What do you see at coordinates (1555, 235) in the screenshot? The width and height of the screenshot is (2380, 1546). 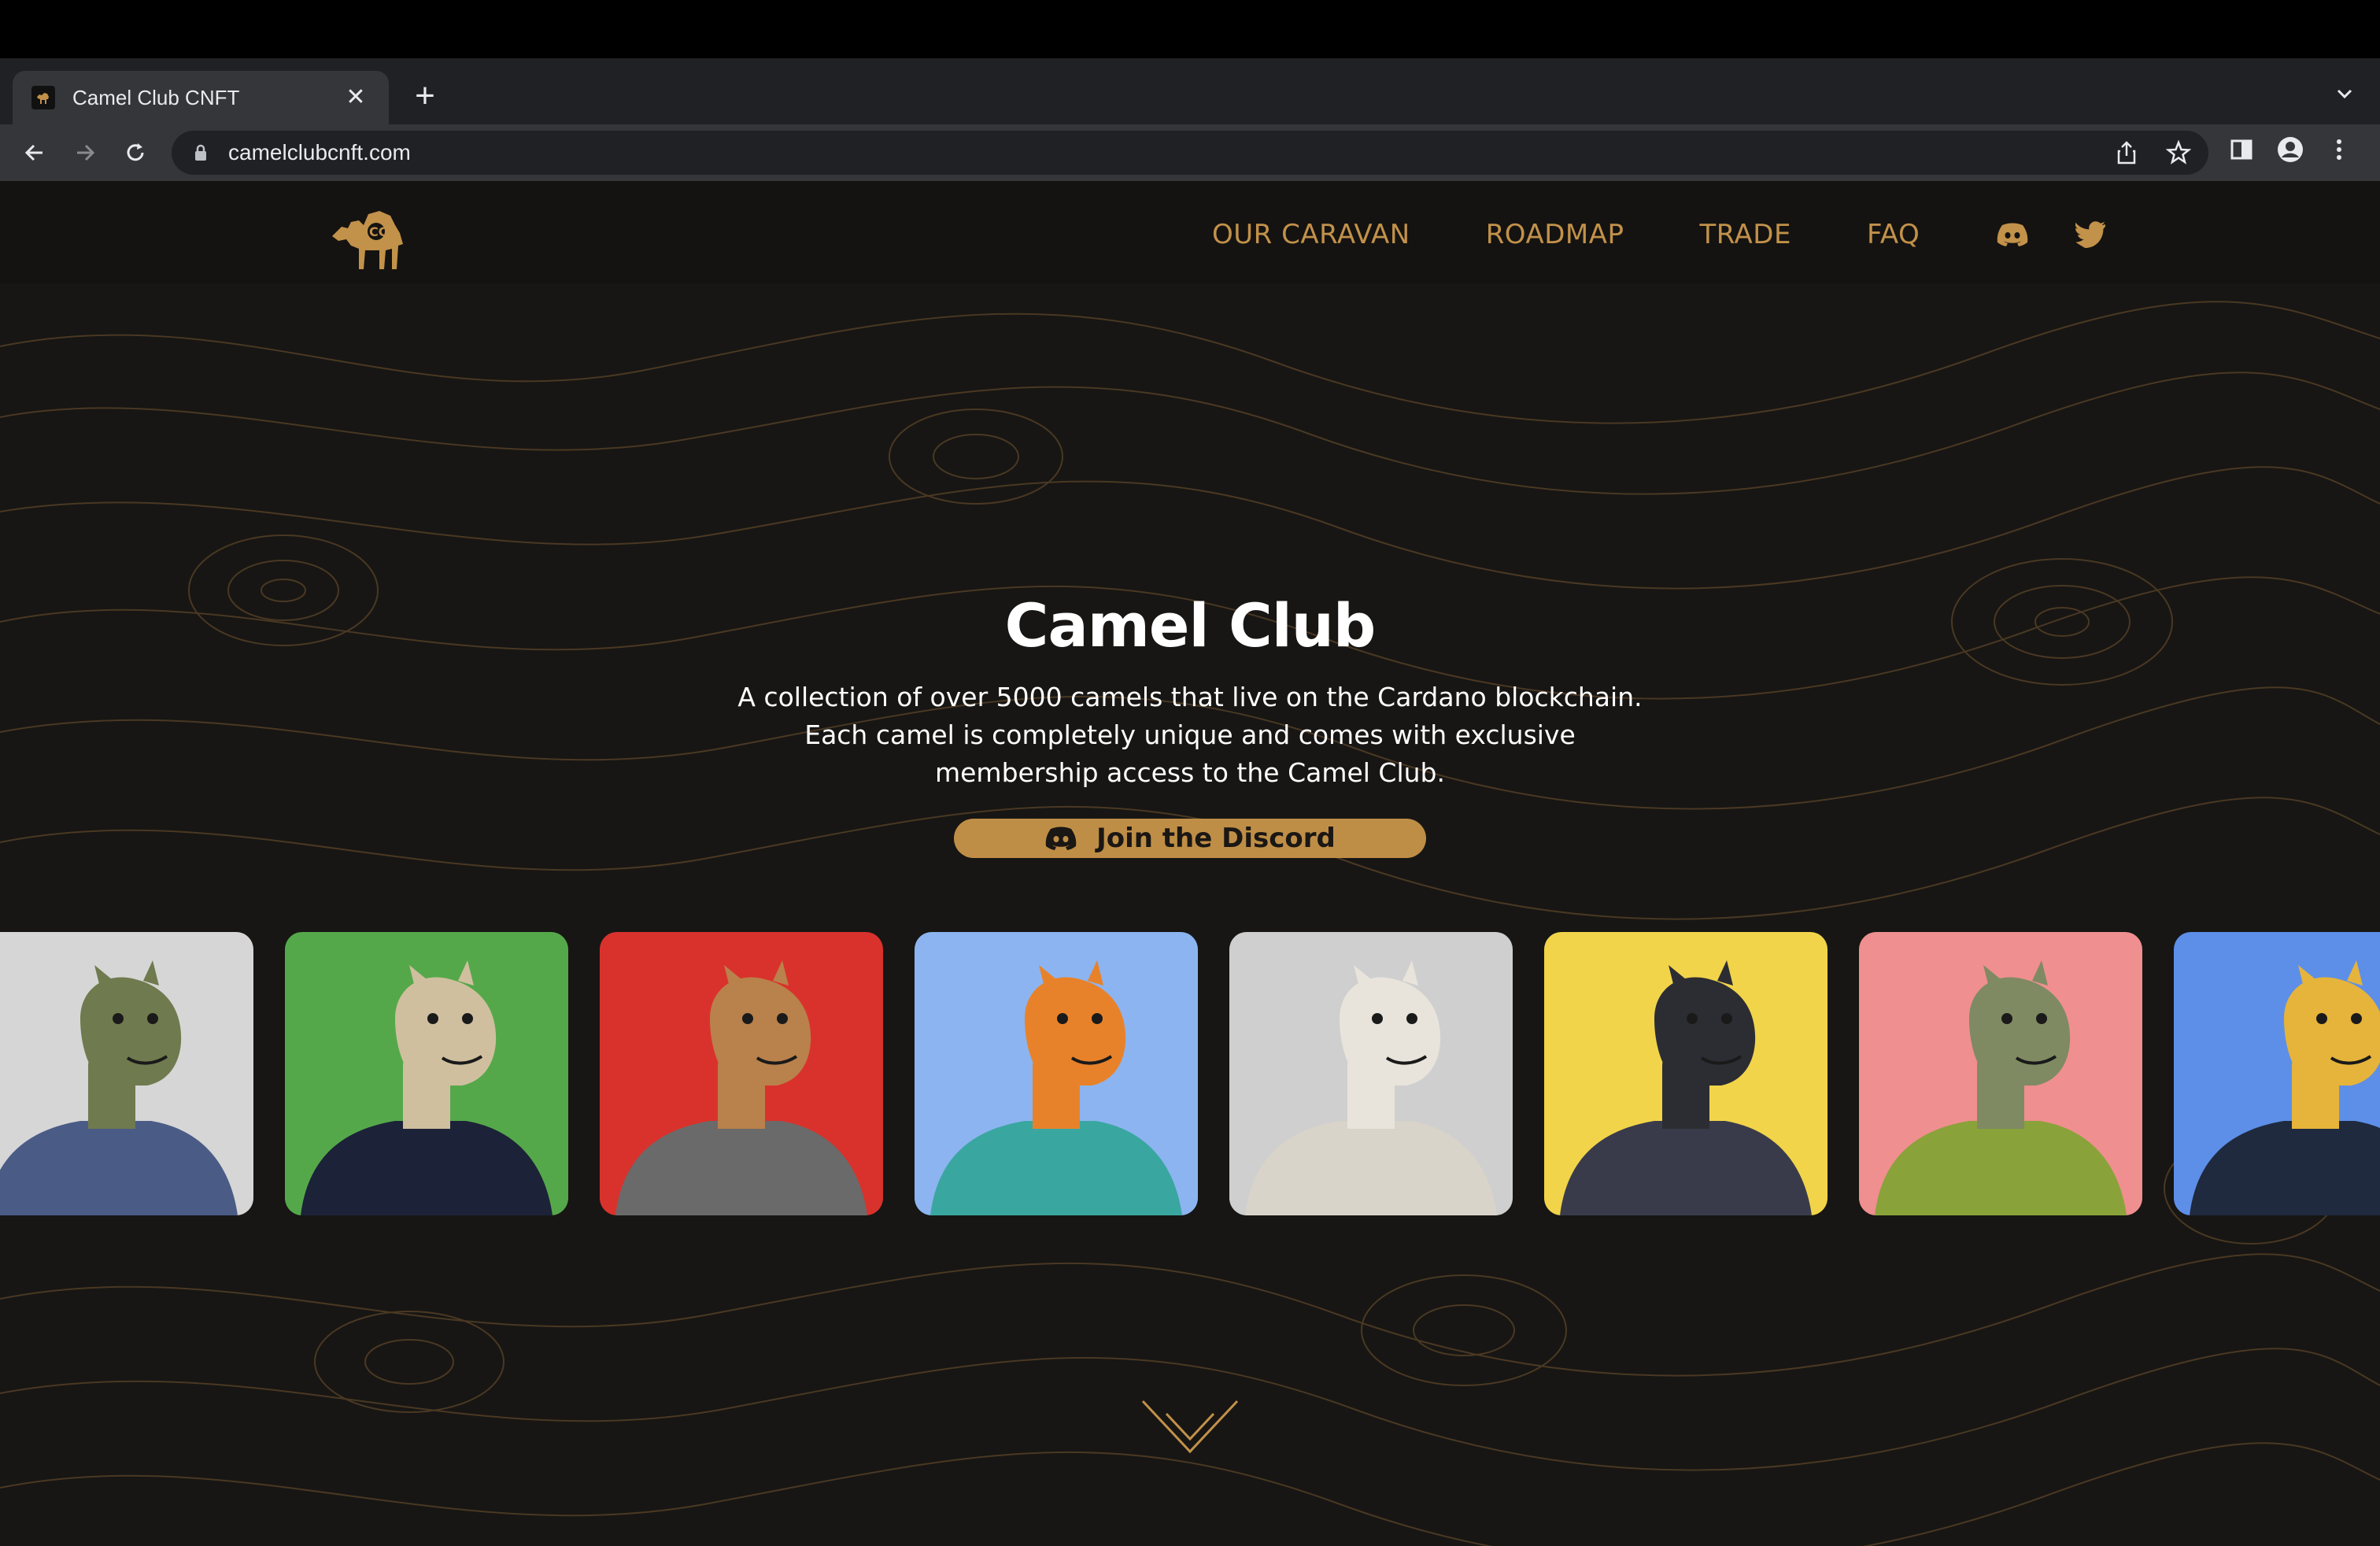 I see `nav-roadmap: ROADMAP` at bounding box center [1555, 235].